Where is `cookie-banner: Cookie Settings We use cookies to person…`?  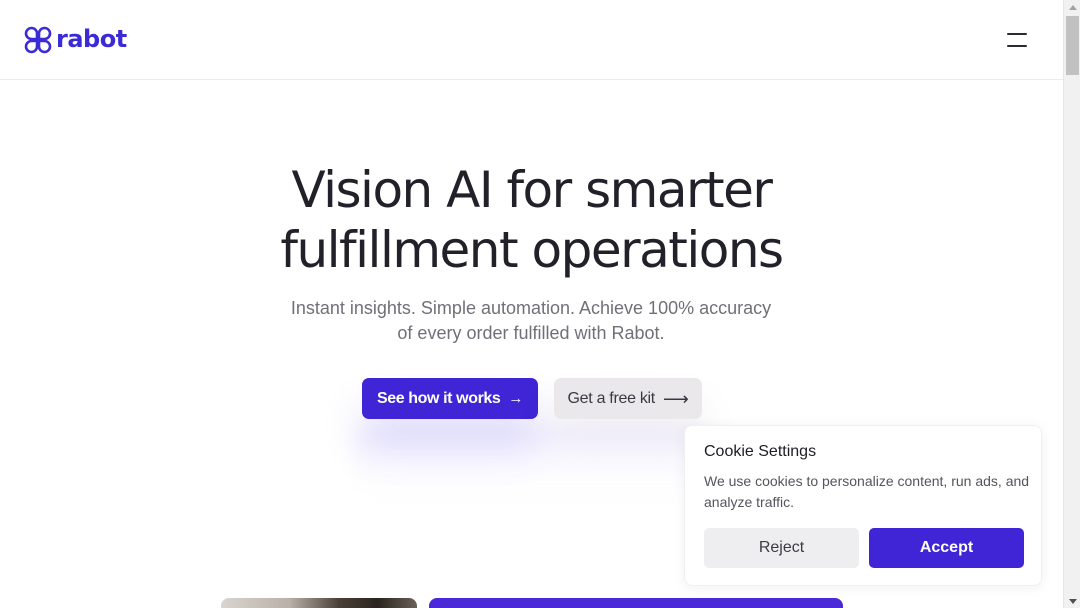 cookie-banner: Cookie Settings We use cookies to person… is located at coordinates (863, 505).